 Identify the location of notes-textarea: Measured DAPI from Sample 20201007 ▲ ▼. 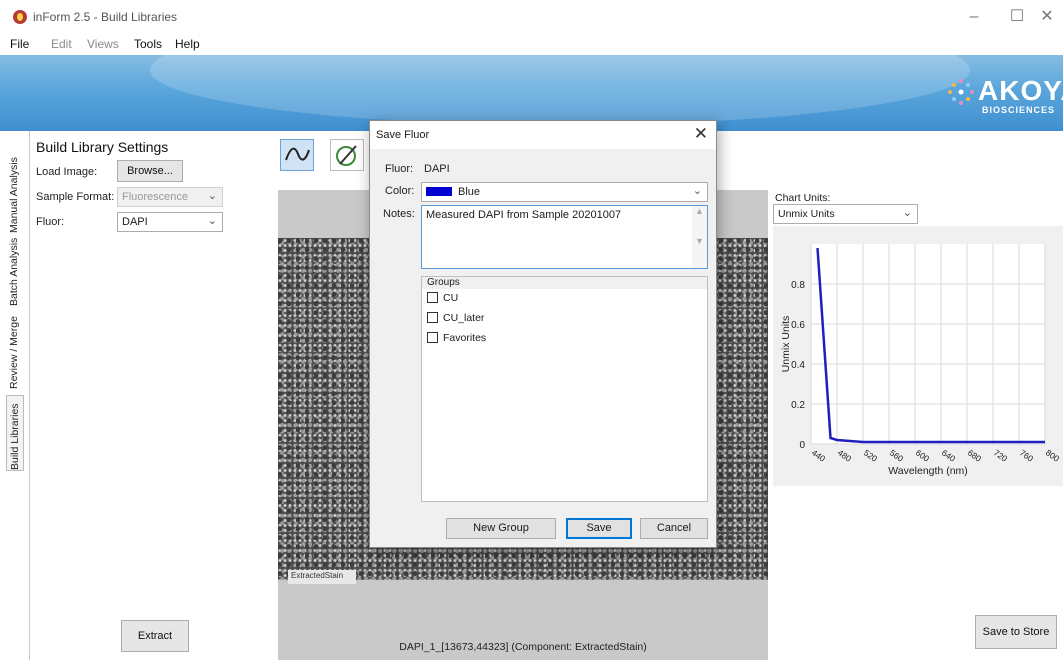
(564, 237).